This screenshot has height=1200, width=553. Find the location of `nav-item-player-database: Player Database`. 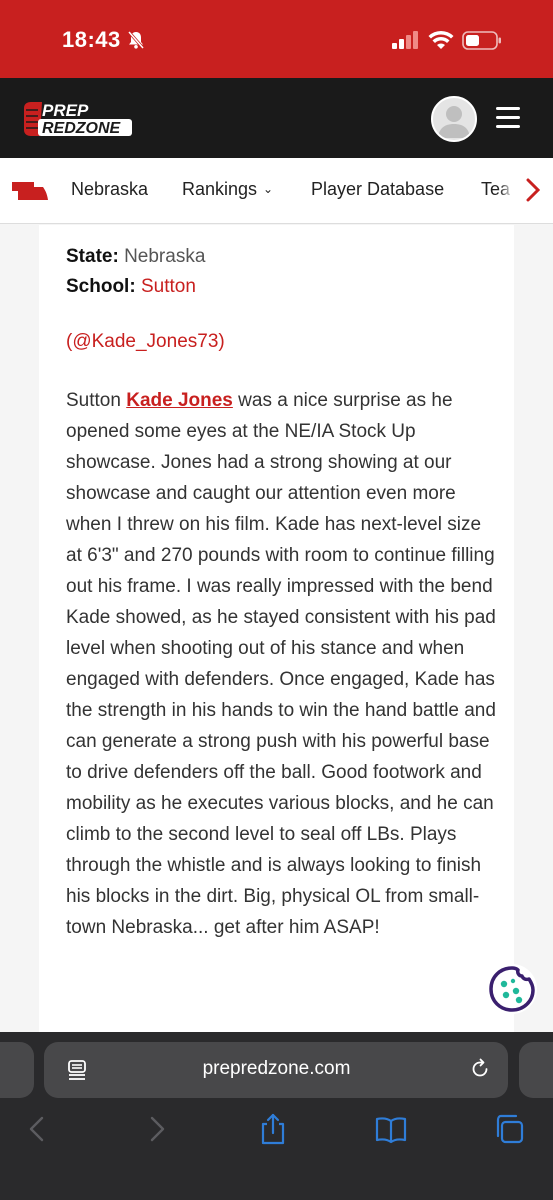

nav-item-player-database: Player Database is located at coordinates (377, 189).